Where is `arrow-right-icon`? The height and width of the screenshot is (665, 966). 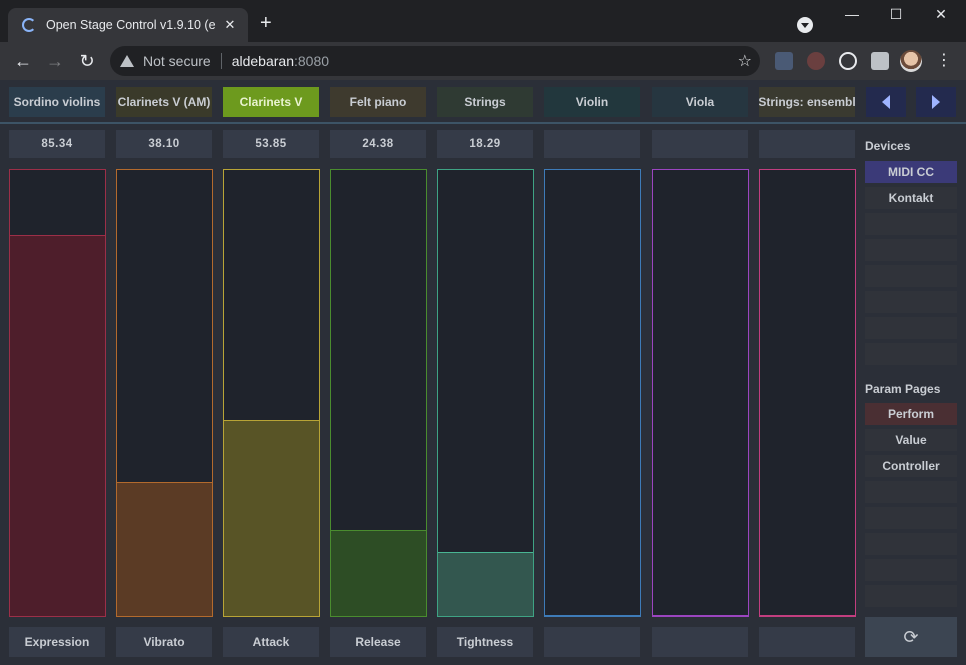 arrow-right-icon is located at coordinates (936, 102).